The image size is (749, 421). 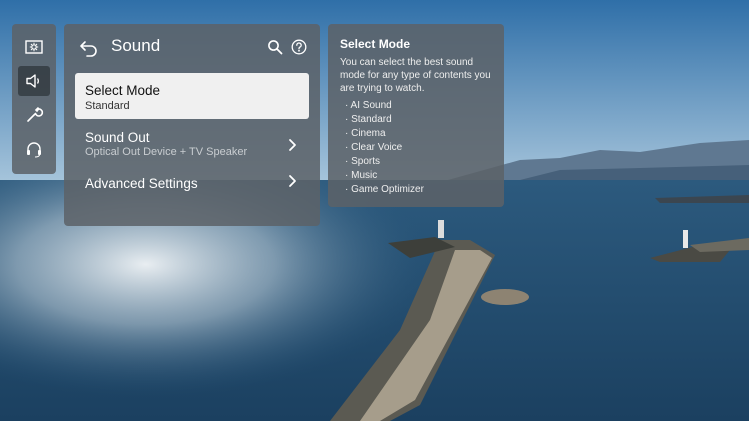 I want to click on sound-settings-button, so click(x=34, y=81).